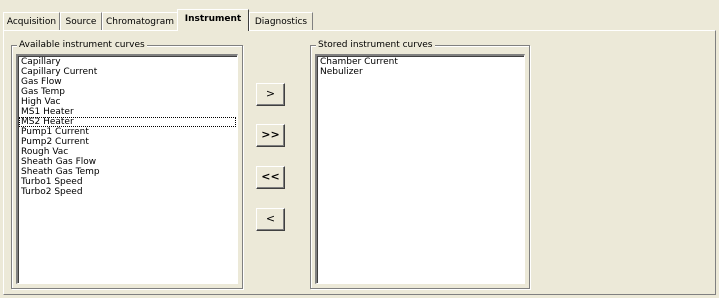 Image resolution: width=719 pixels, height=298 pixels. What do you see at coordinates (127, 132) in the screenshot?
I see `list-item: Pump1 Current` at bounding box center [127, 132].